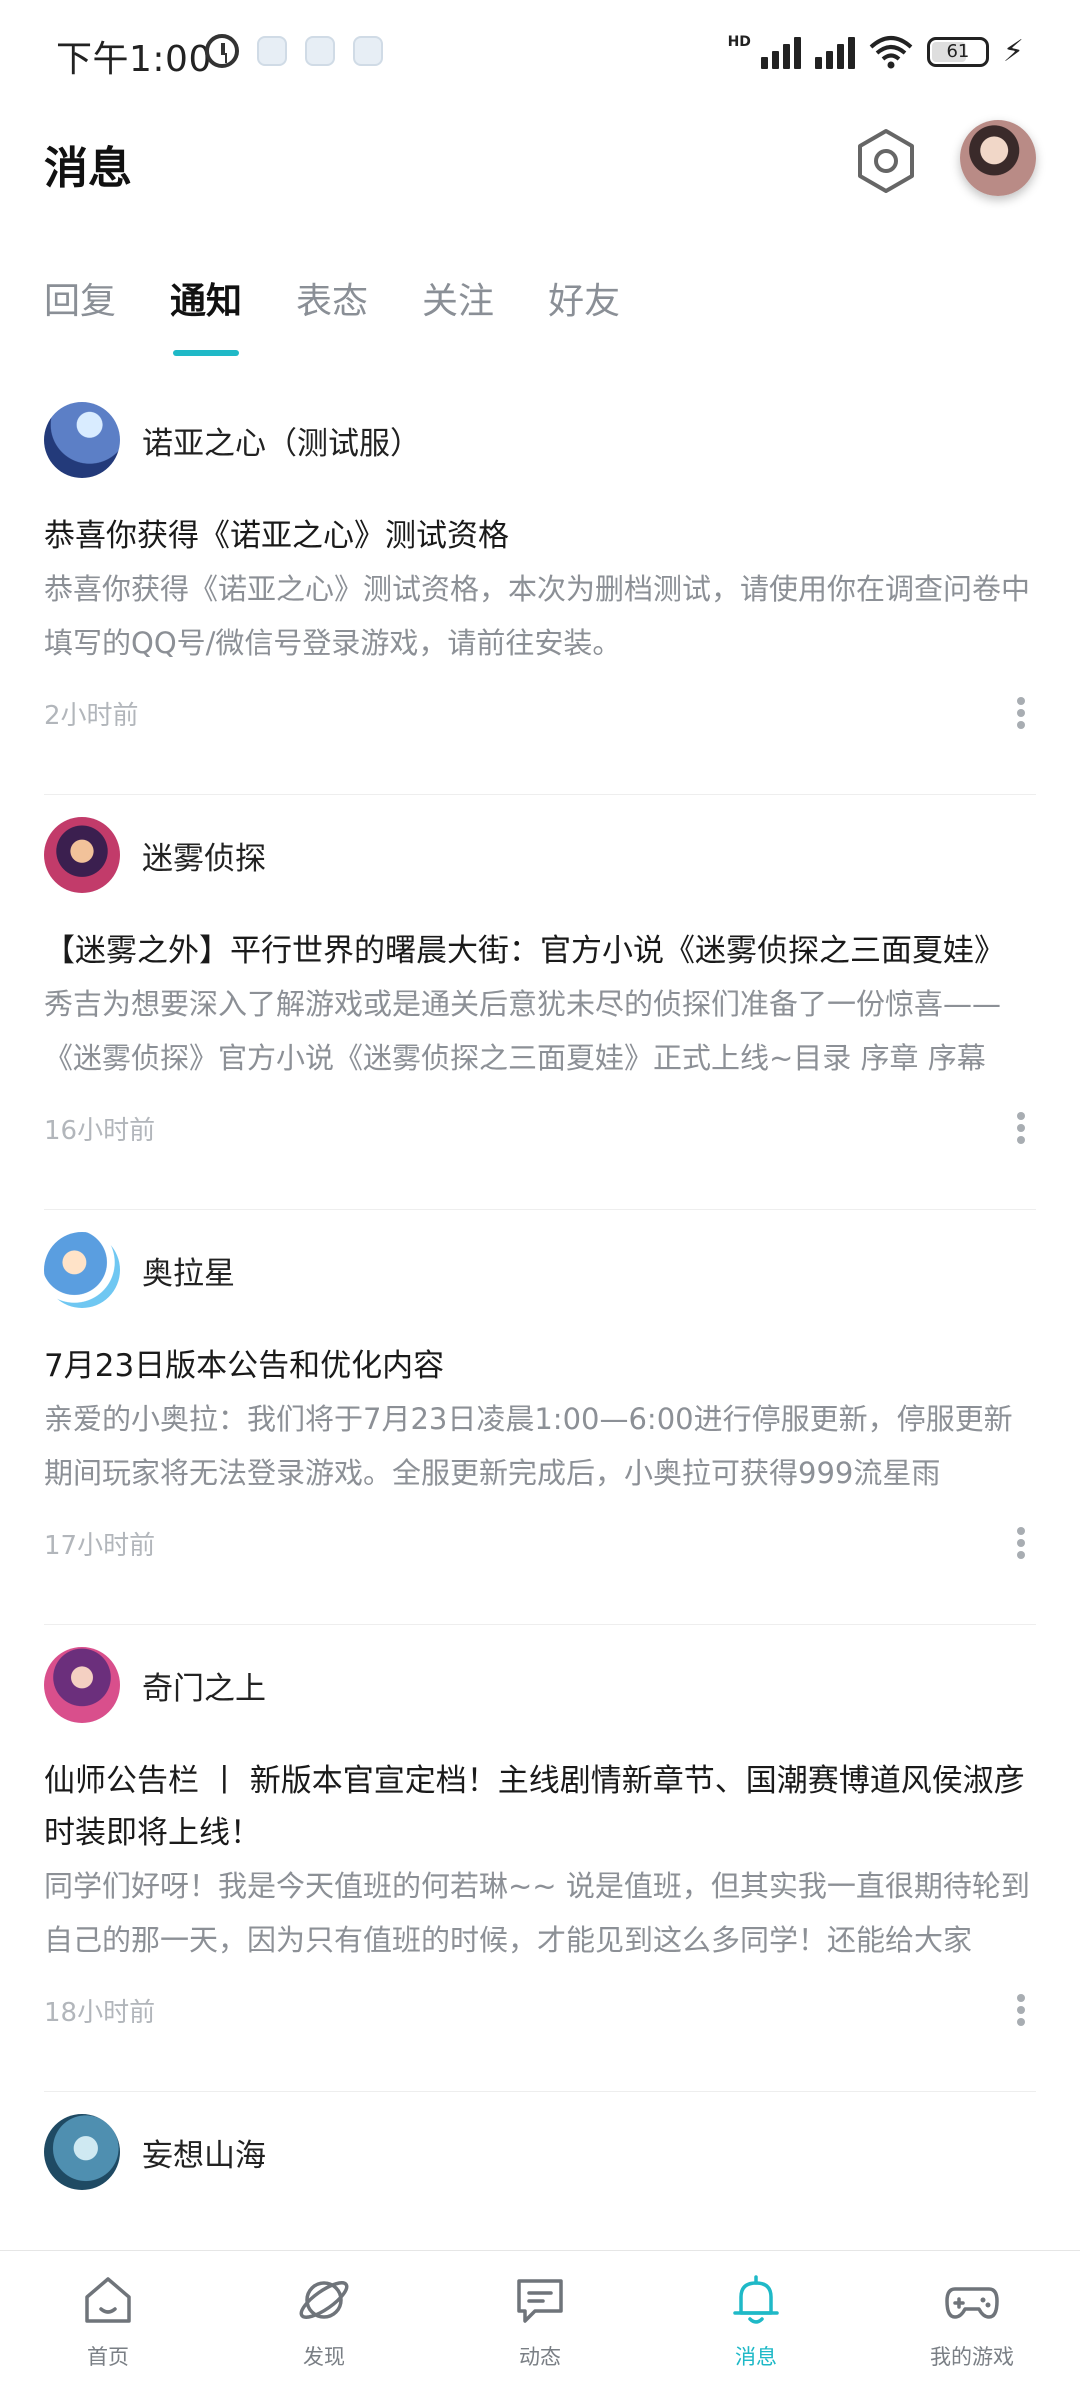 This screenshot has width=1080, height=2400. I want to click on game-name: 迷雾侦探, so click(204, 855).